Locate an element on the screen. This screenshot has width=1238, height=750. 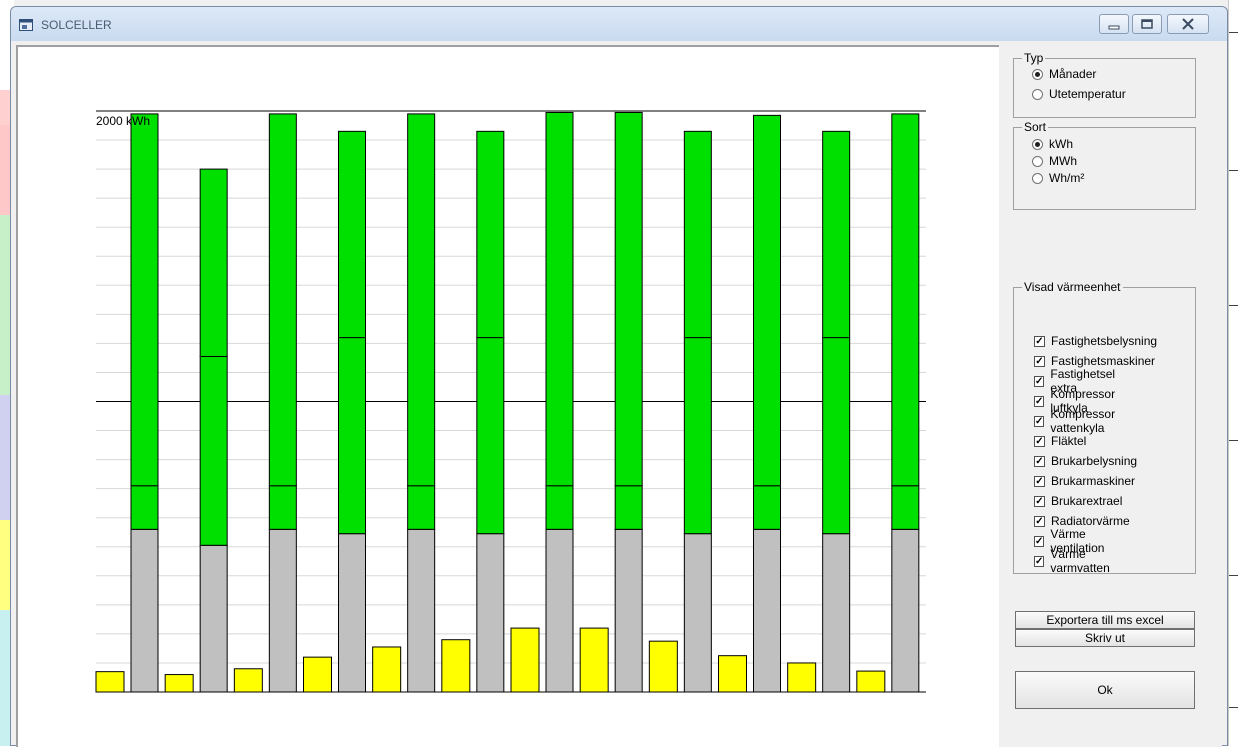
radio-kwh: kWh is located at coordinates (1052, 144).